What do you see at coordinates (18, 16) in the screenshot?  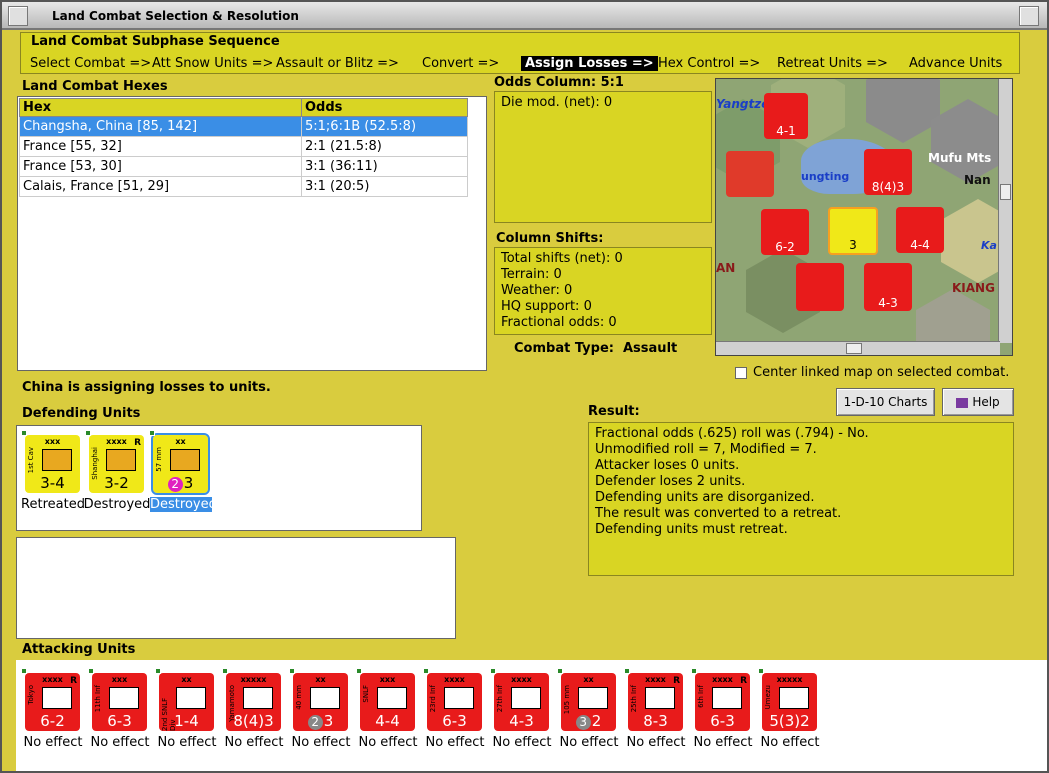 I see `window-menu-icon` at bounding box center [18, 16].